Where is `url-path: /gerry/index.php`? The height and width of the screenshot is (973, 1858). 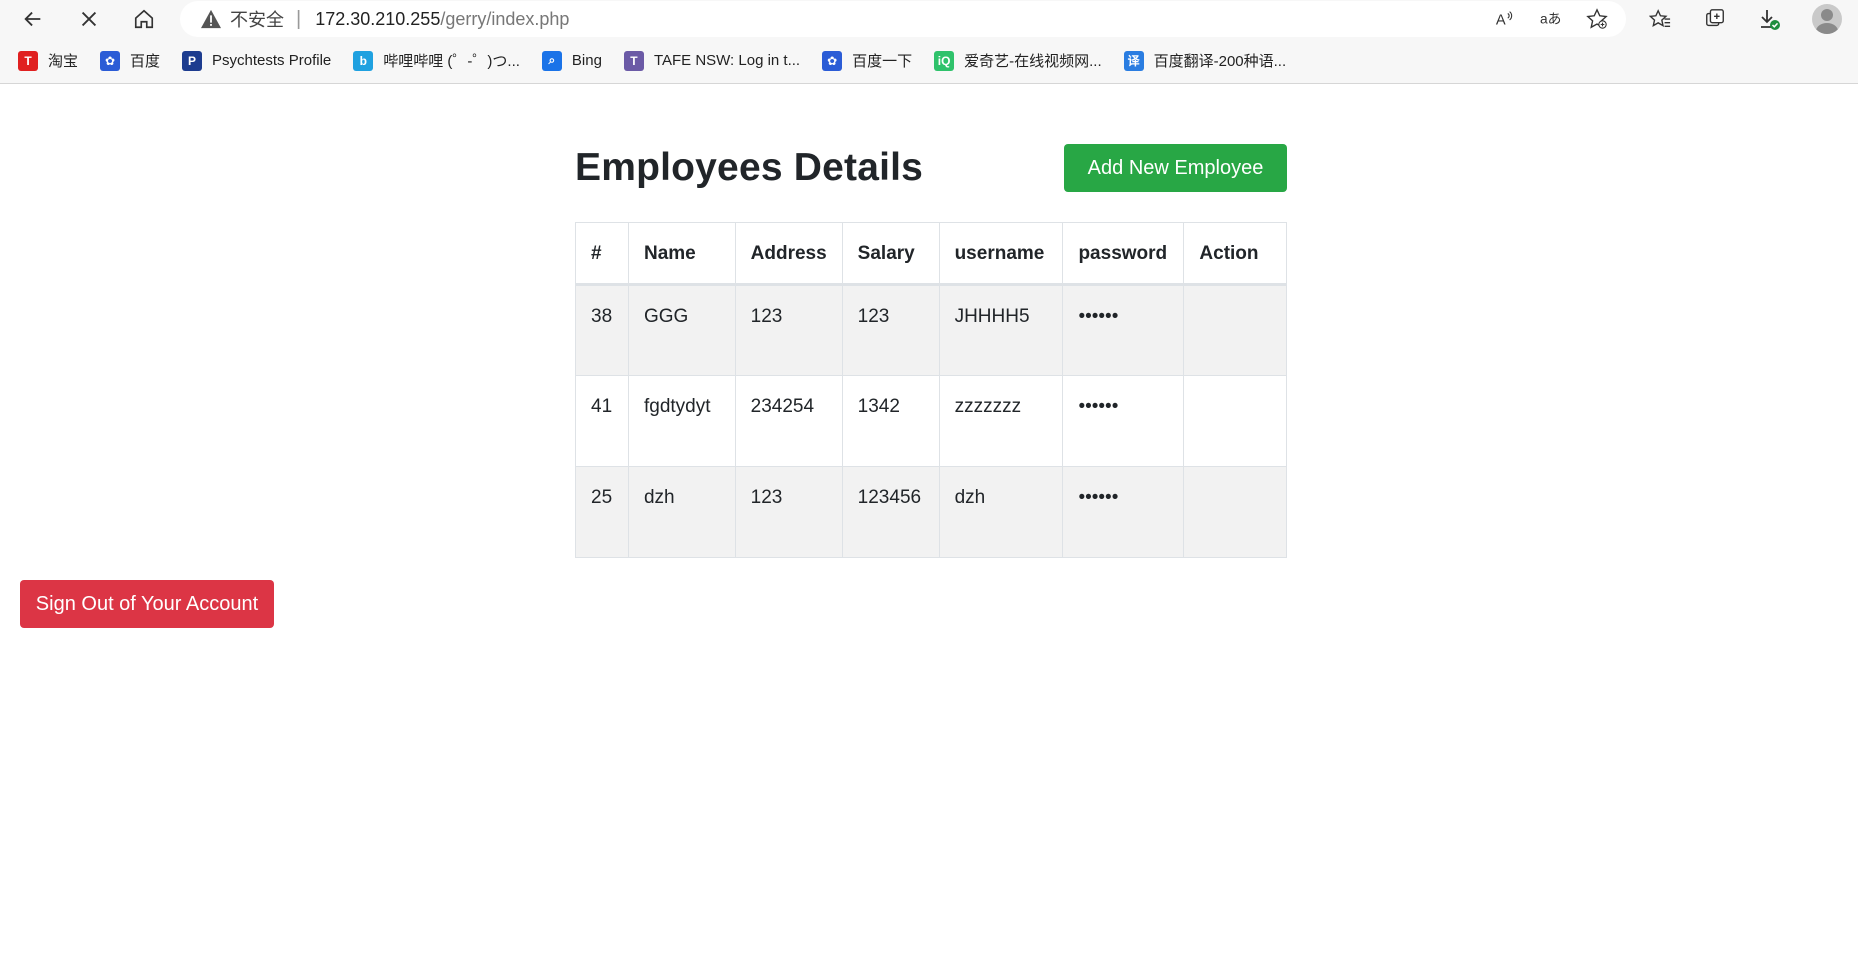
url-path: /gerry/index.php is located at coordinates (505, 18).